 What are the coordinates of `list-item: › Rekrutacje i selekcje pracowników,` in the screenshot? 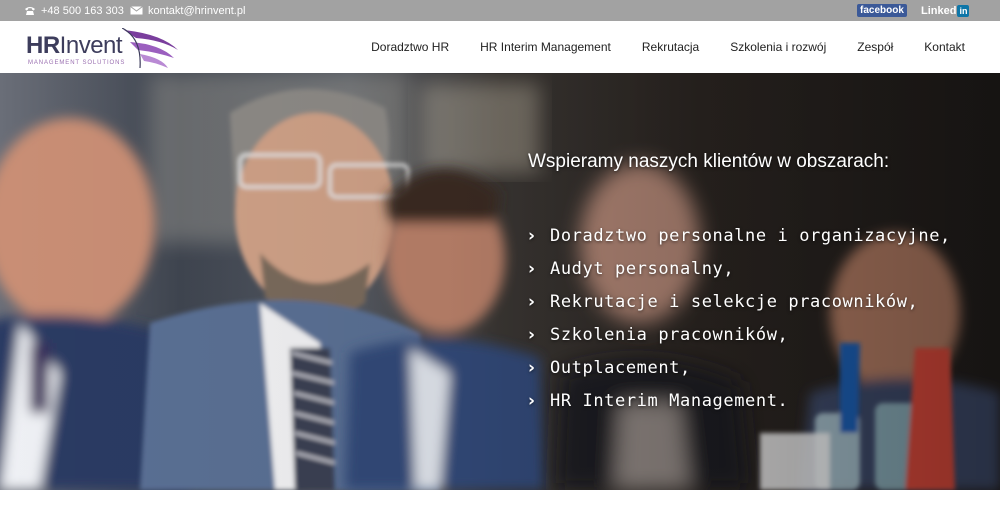 It's located at (739, 301).